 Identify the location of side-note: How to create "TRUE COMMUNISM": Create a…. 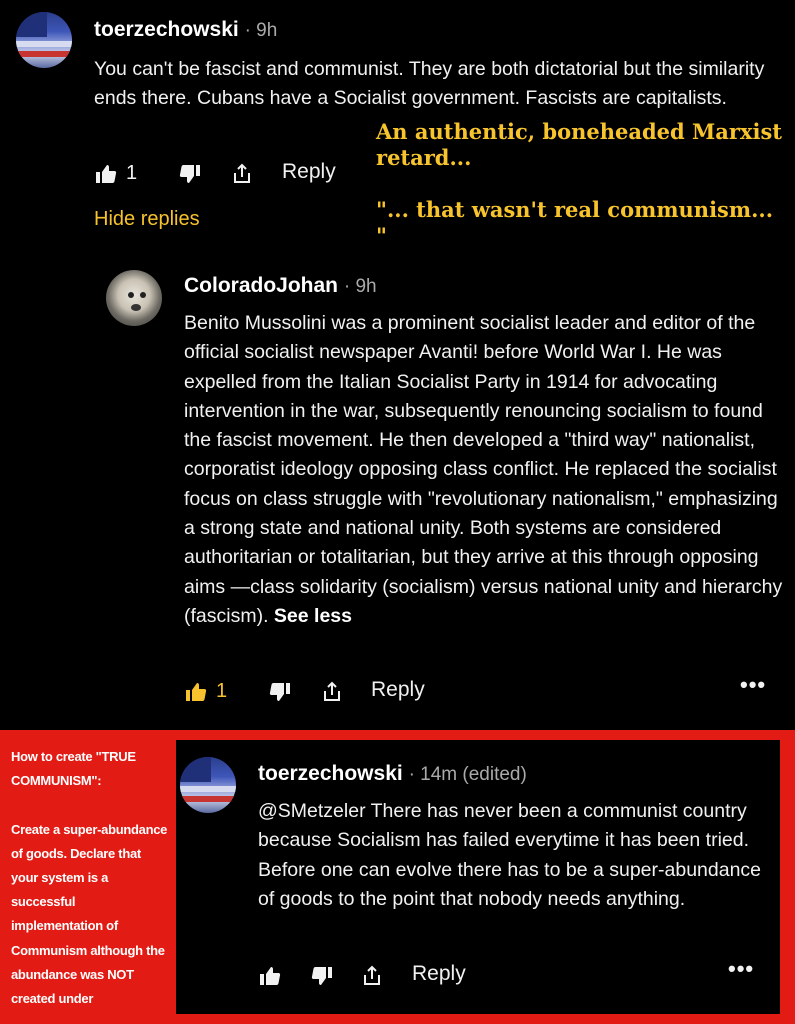
(89, 878).